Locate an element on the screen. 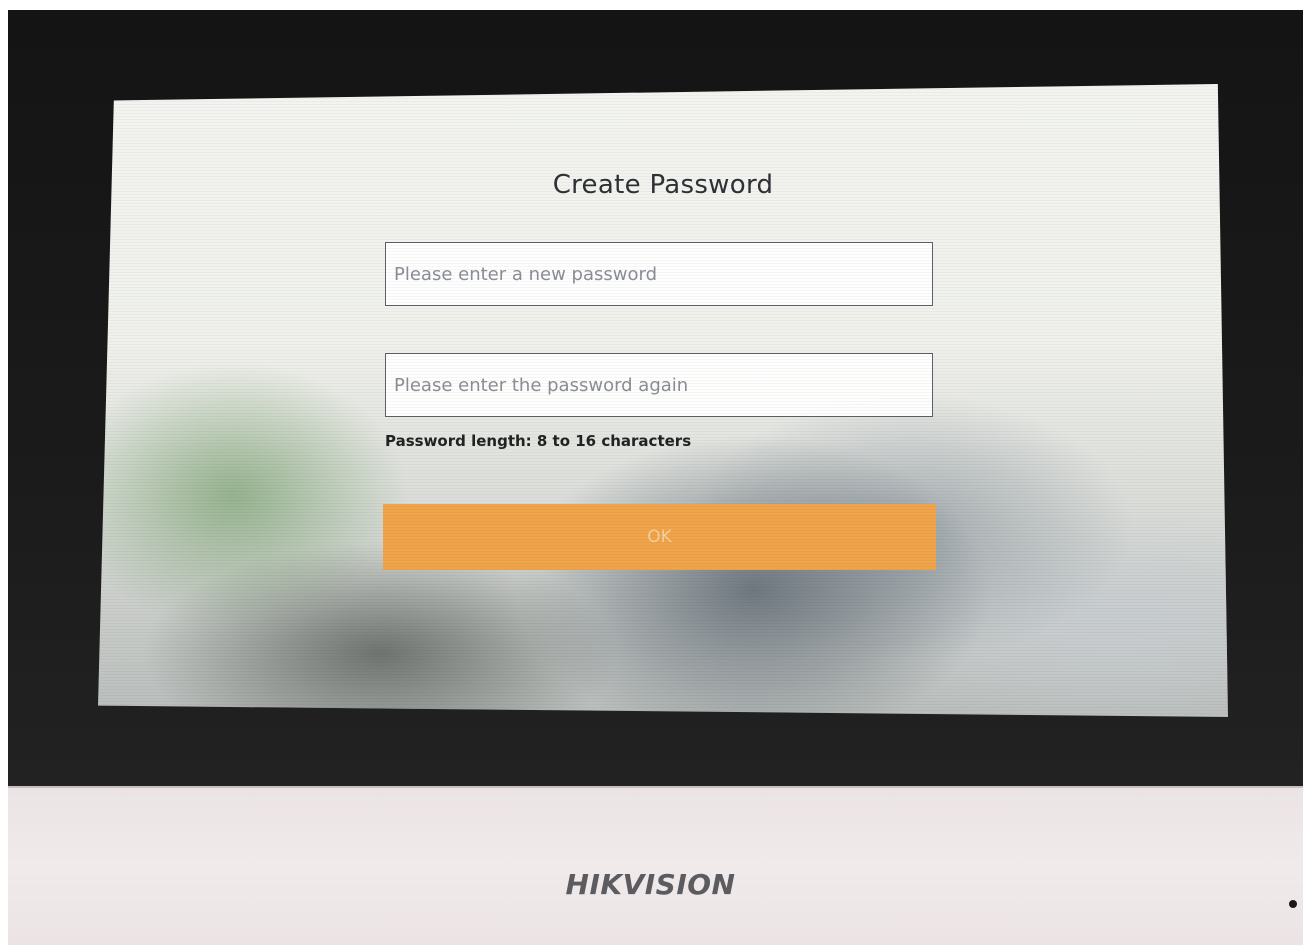 Image resolution: width=1303 pixels, height=945 pixels. confirm-password-field is located at coordinates (659, 385).